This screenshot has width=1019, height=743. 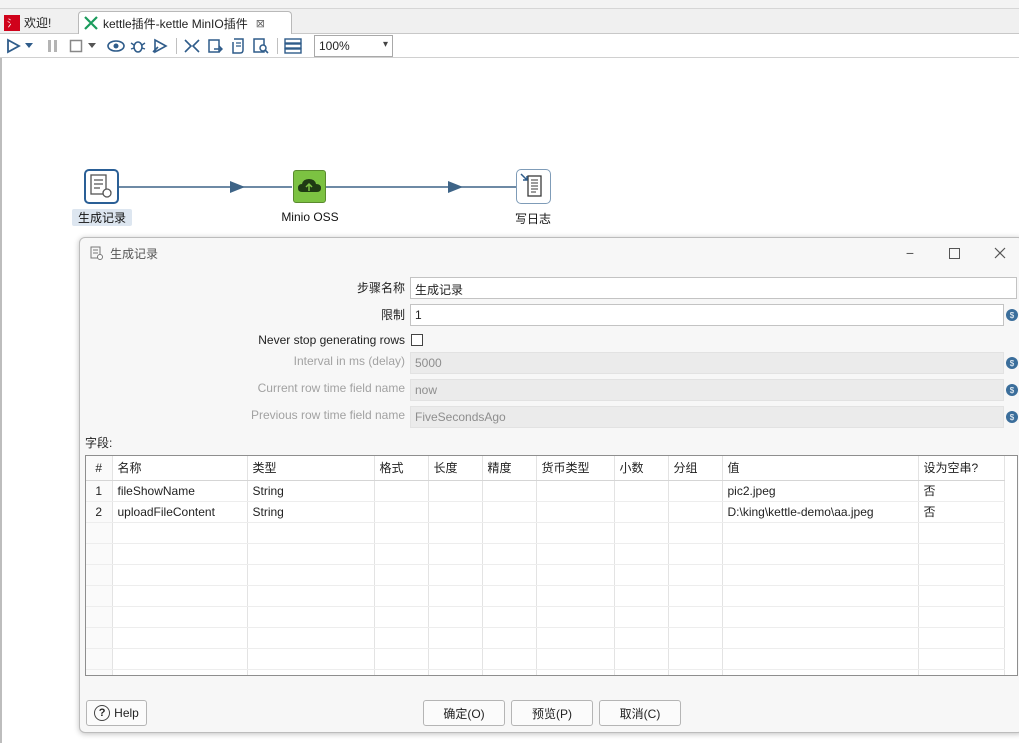 What do you see at coordinates (92, 46) in the screenshot?
I see `stop-options-icon` at bounding box center [92, 46].